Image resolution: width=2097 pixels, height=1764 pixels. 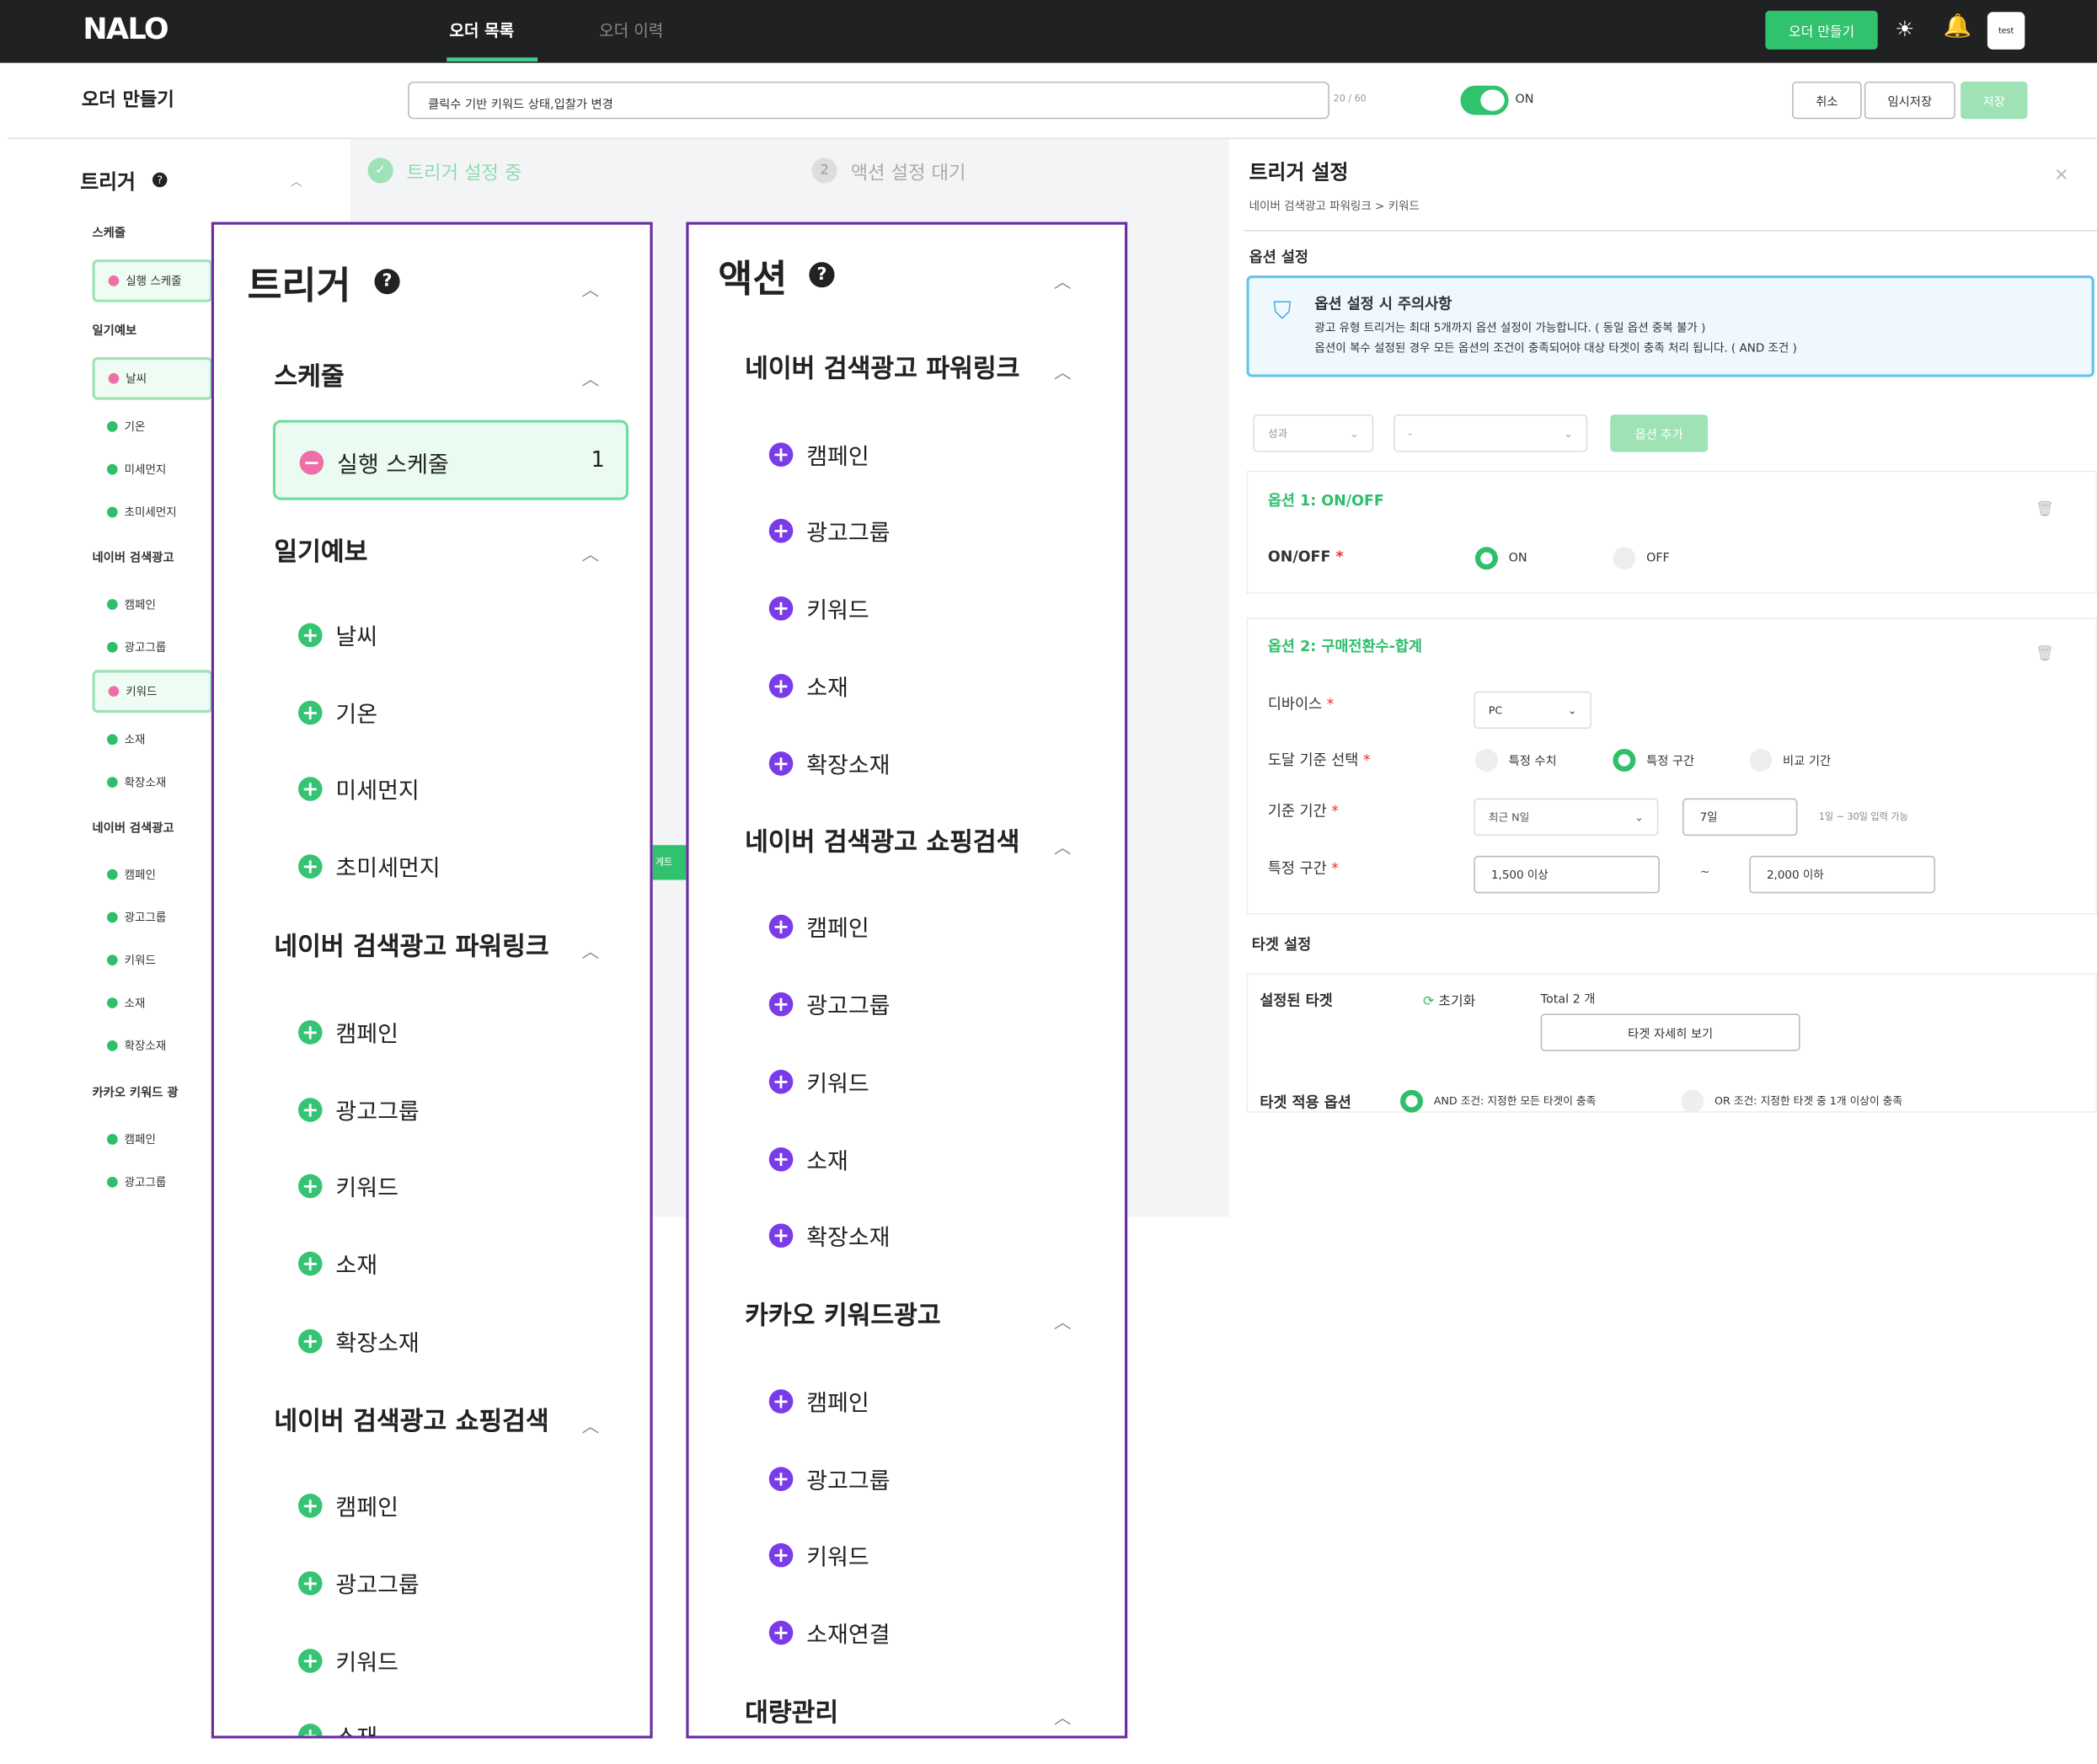 I want to click on add-option-button: 옵션 추가, so click(x=1660, y=433).